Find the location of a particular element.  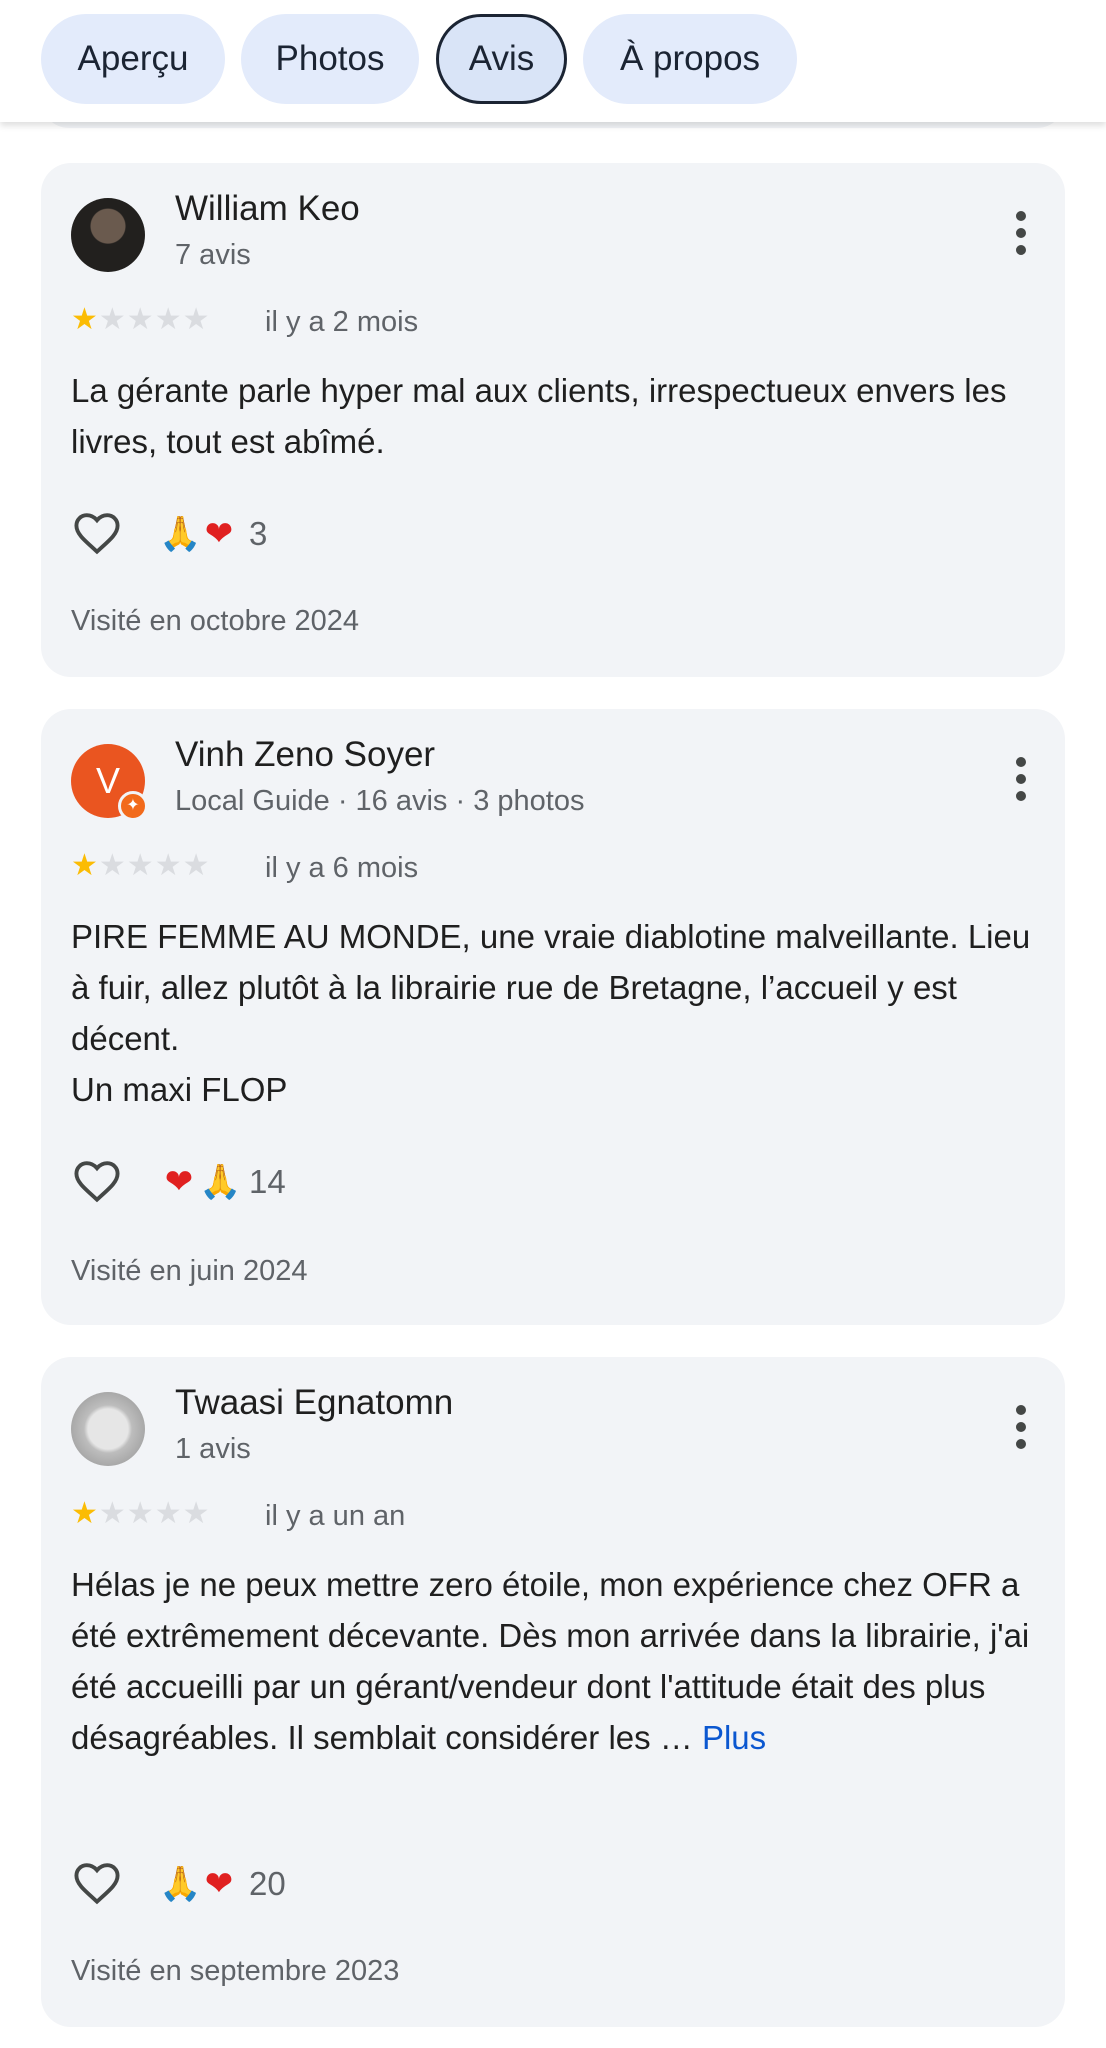

visit-date: Visité en septembre 2023 is located at coordinates (235, 1971).